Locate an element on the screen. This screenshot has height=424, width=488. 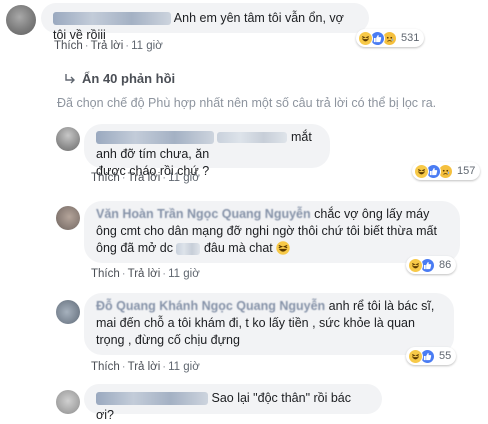
reaction-summary: 86 is located at coordinates (431, 265).